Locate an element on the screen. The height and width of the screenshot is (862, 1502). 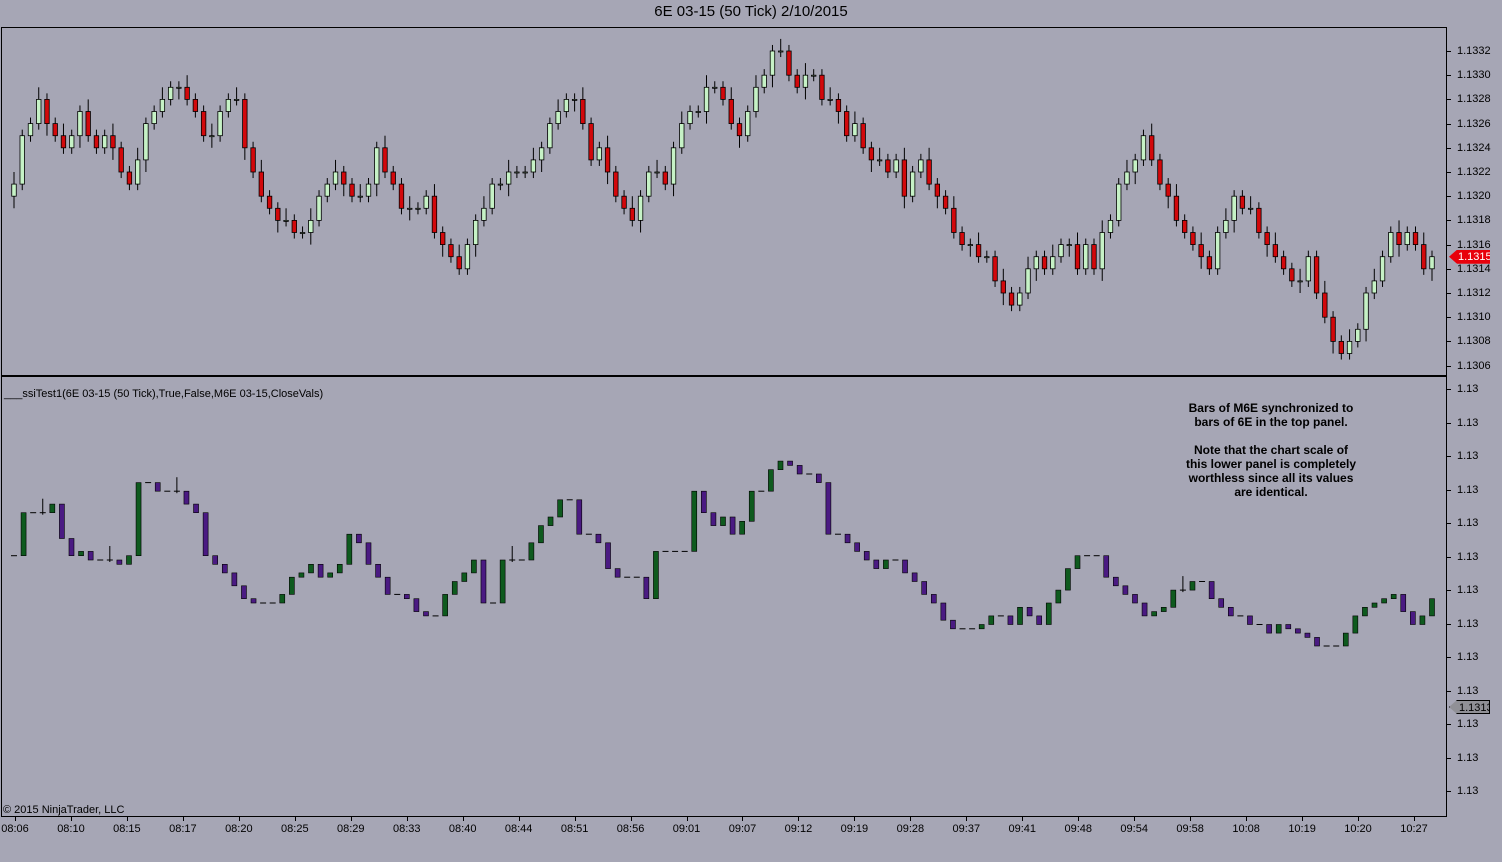
price-axis-label: 1.1314 is located at coordinates (1474, 268).